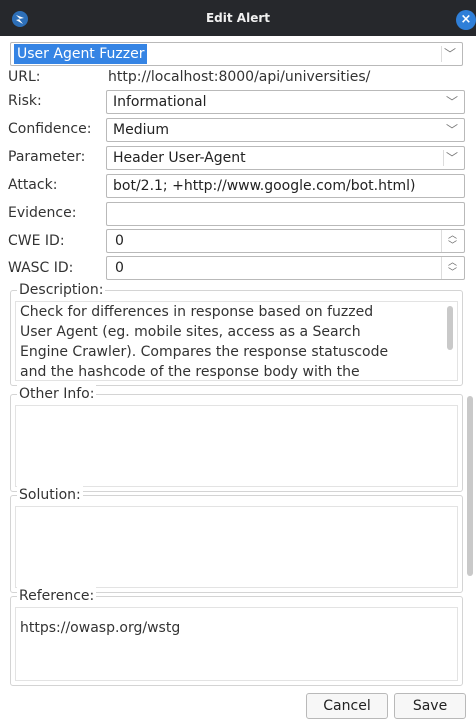  What do you see at coordinates (25, 101) in the screenshot?
I see `risk-label: Risk:` at bounding box center [25, 101].